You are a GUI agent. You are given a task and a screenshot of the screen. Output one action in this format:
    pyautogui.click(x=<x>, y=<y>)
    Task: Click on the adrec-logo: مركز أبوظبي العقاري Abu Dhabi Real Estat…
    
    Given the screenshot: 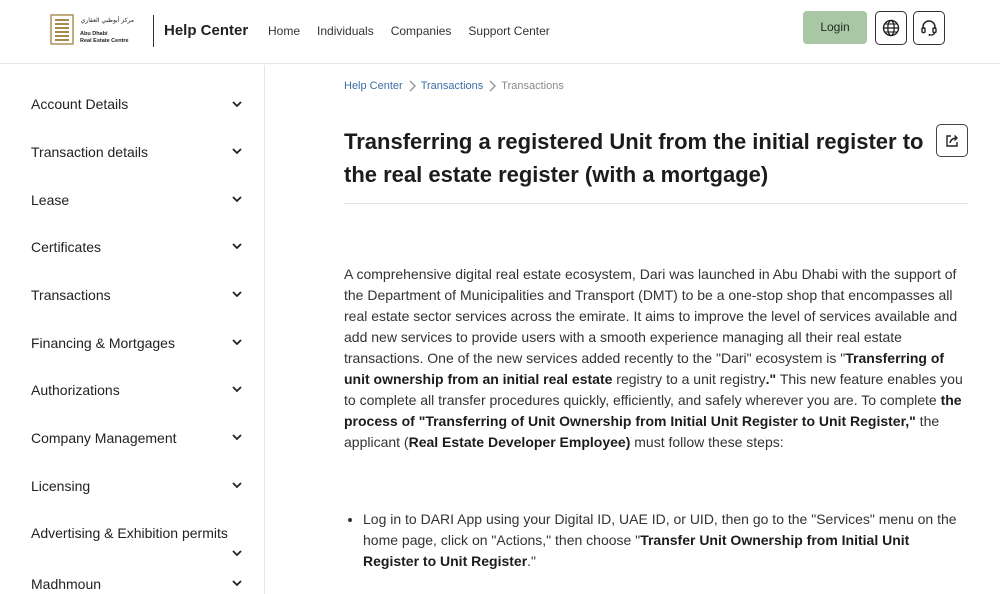 What is the action you would take?
    pyautogui.click(x=98, y=30)
    